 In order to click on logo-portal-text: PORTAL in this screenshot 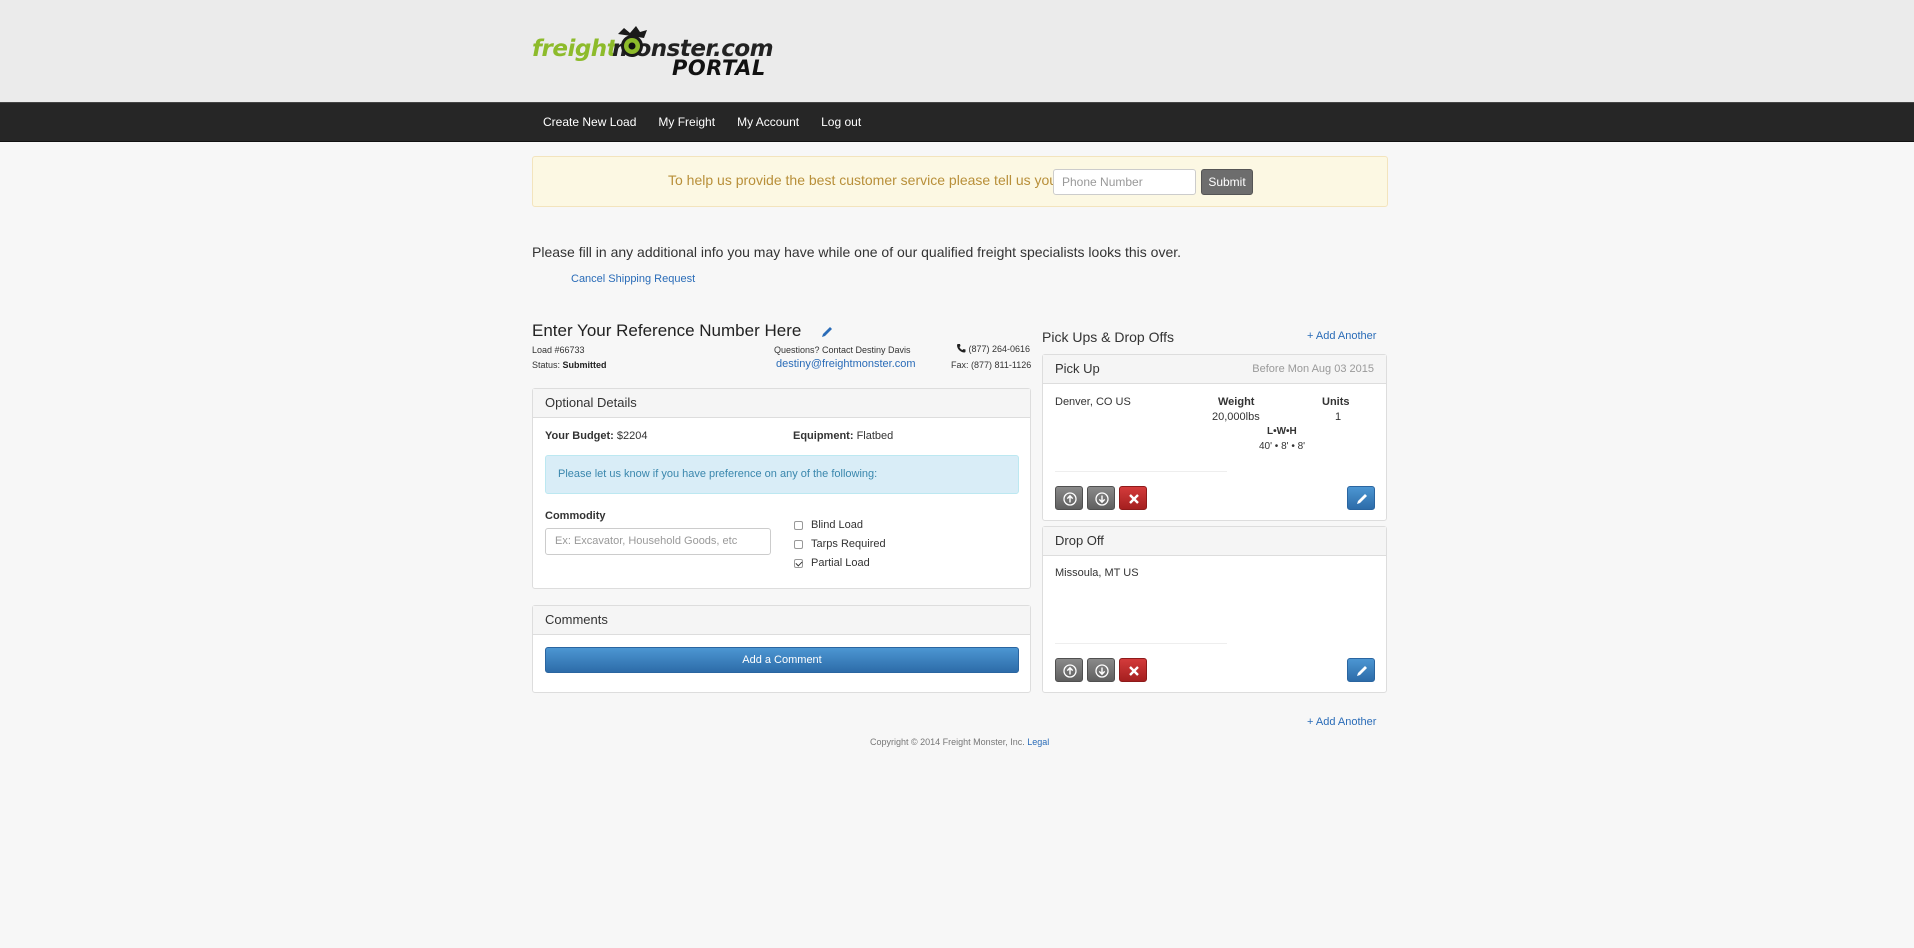, I will do `click(719, 68)`.